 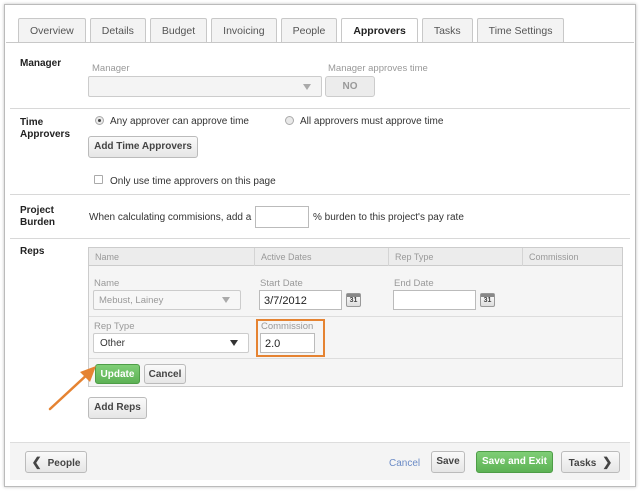 What do you see at coordinates (172, 257) in the screenshot?
I see `column-header-name: Name` at bounding box center [172, 257].